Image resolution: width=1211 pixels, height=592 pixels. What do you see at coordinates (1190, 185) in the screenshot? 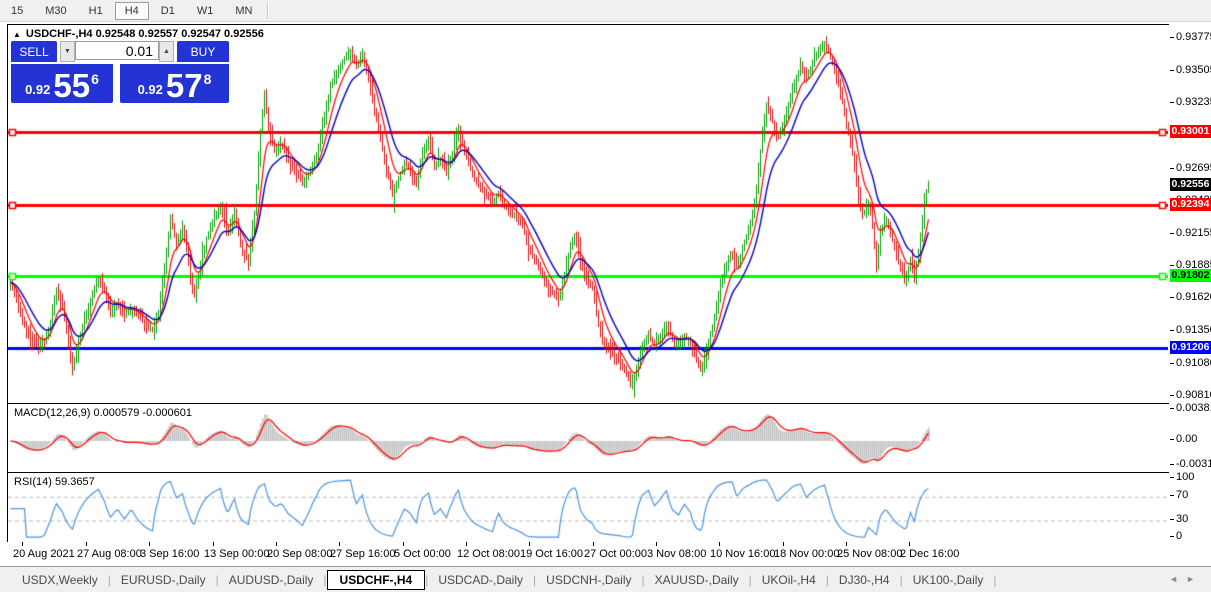
I see `current-price-badge: 0.92556` at bounding box center [1190, 185].